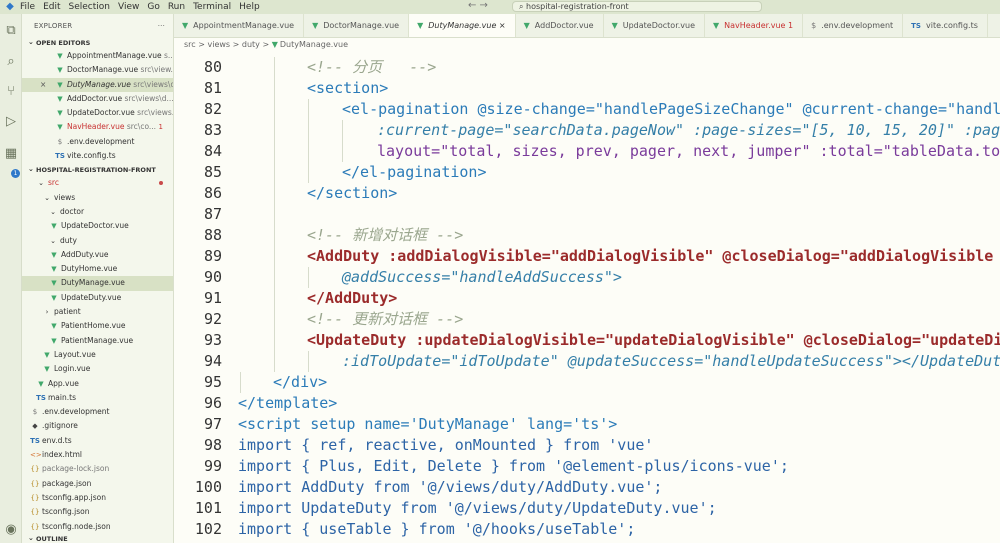 The width and height of the screenshot is (1000, 543). I want to click on extensions-icon: ▦, so click(11, 154).